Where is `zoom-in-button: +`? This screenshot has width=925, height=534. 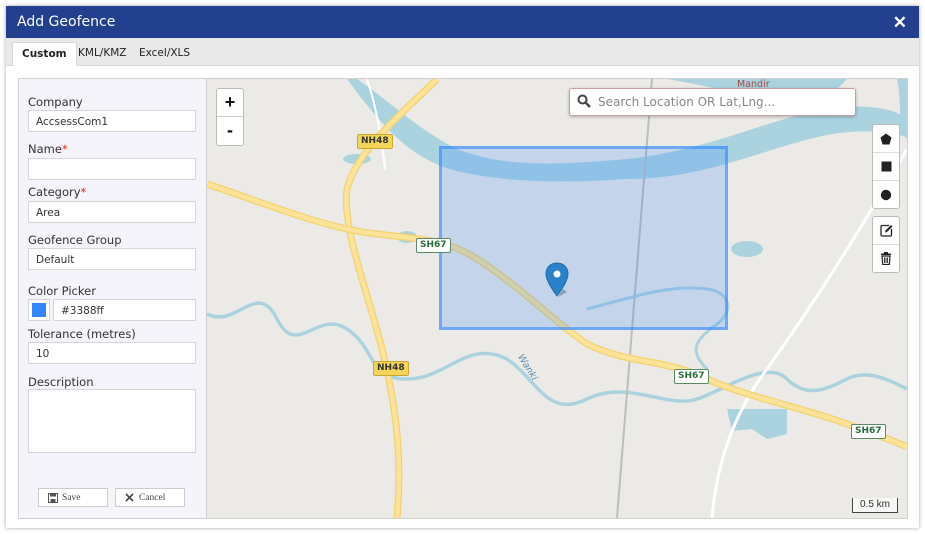 zoom-in-button: + is located at coordinates (230, 103).